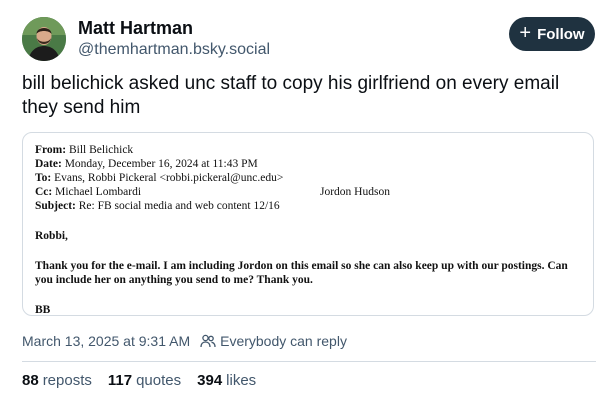 The width and height of the screenshot is (600, 400). What do you see at coordinates (241, 380) in the screenshot?
I see `likes-label: likes` at bounding box center [241, 380].